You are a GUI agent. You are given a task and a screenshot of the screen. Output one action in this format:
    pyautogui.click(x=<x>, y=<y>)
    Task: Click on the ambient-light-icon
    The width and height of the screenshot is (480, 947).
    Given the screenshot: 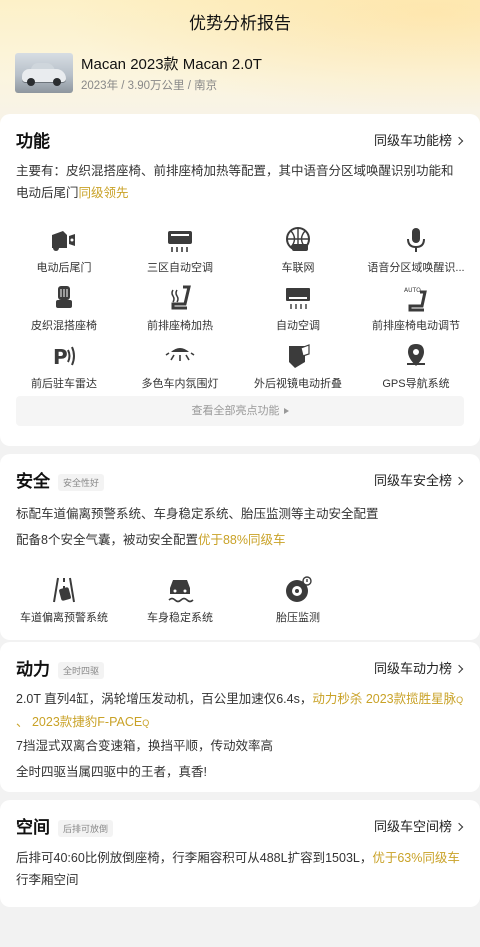 What is the action you would take?
    pyautogui.click(x=180, y=354)
    